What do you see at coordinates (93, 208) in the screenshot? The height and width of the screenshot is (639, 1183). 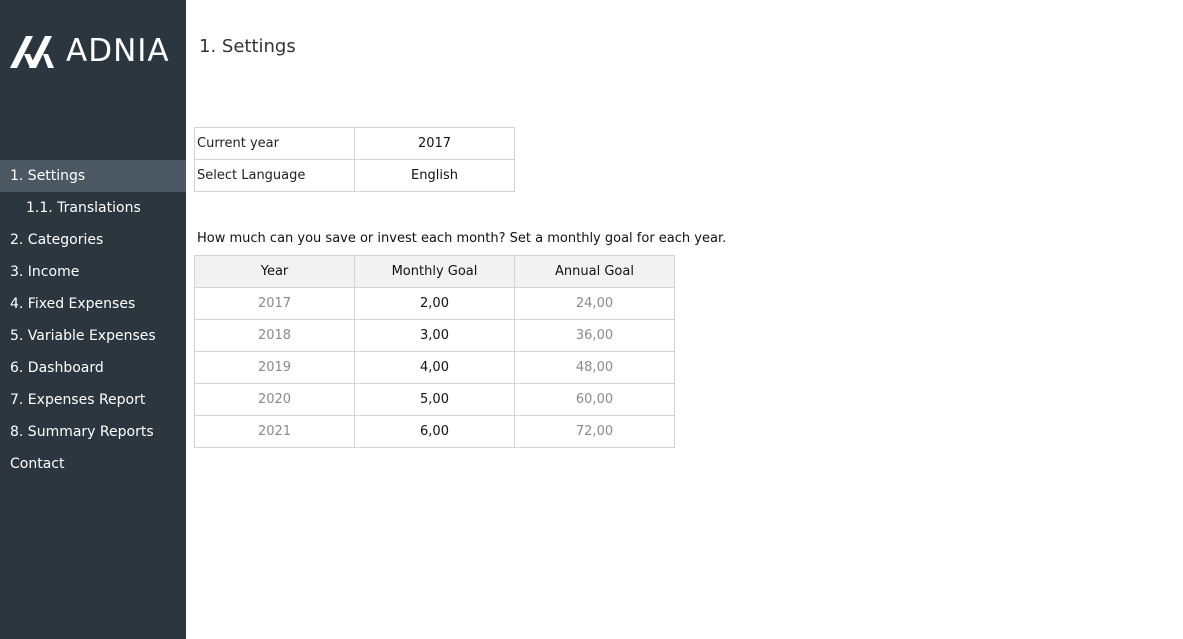 I see `sidebar-item-translations: 1.1. Translations` at bounding box center [93, 208].